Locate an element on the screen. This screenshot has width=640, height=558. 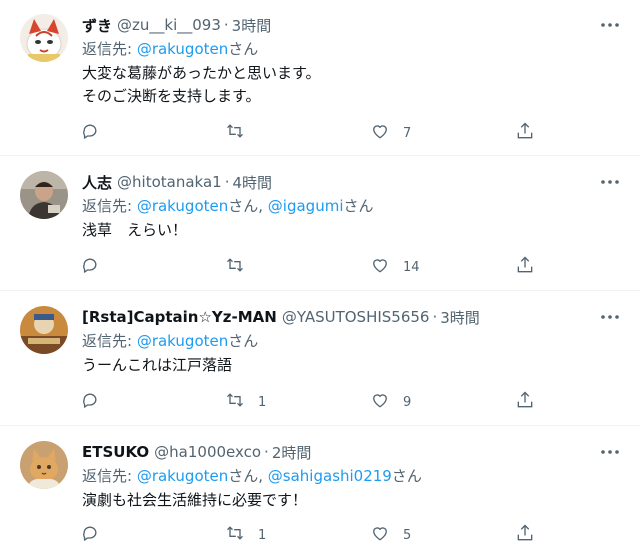
like-count: 7 is located at coordinates (407, 133).